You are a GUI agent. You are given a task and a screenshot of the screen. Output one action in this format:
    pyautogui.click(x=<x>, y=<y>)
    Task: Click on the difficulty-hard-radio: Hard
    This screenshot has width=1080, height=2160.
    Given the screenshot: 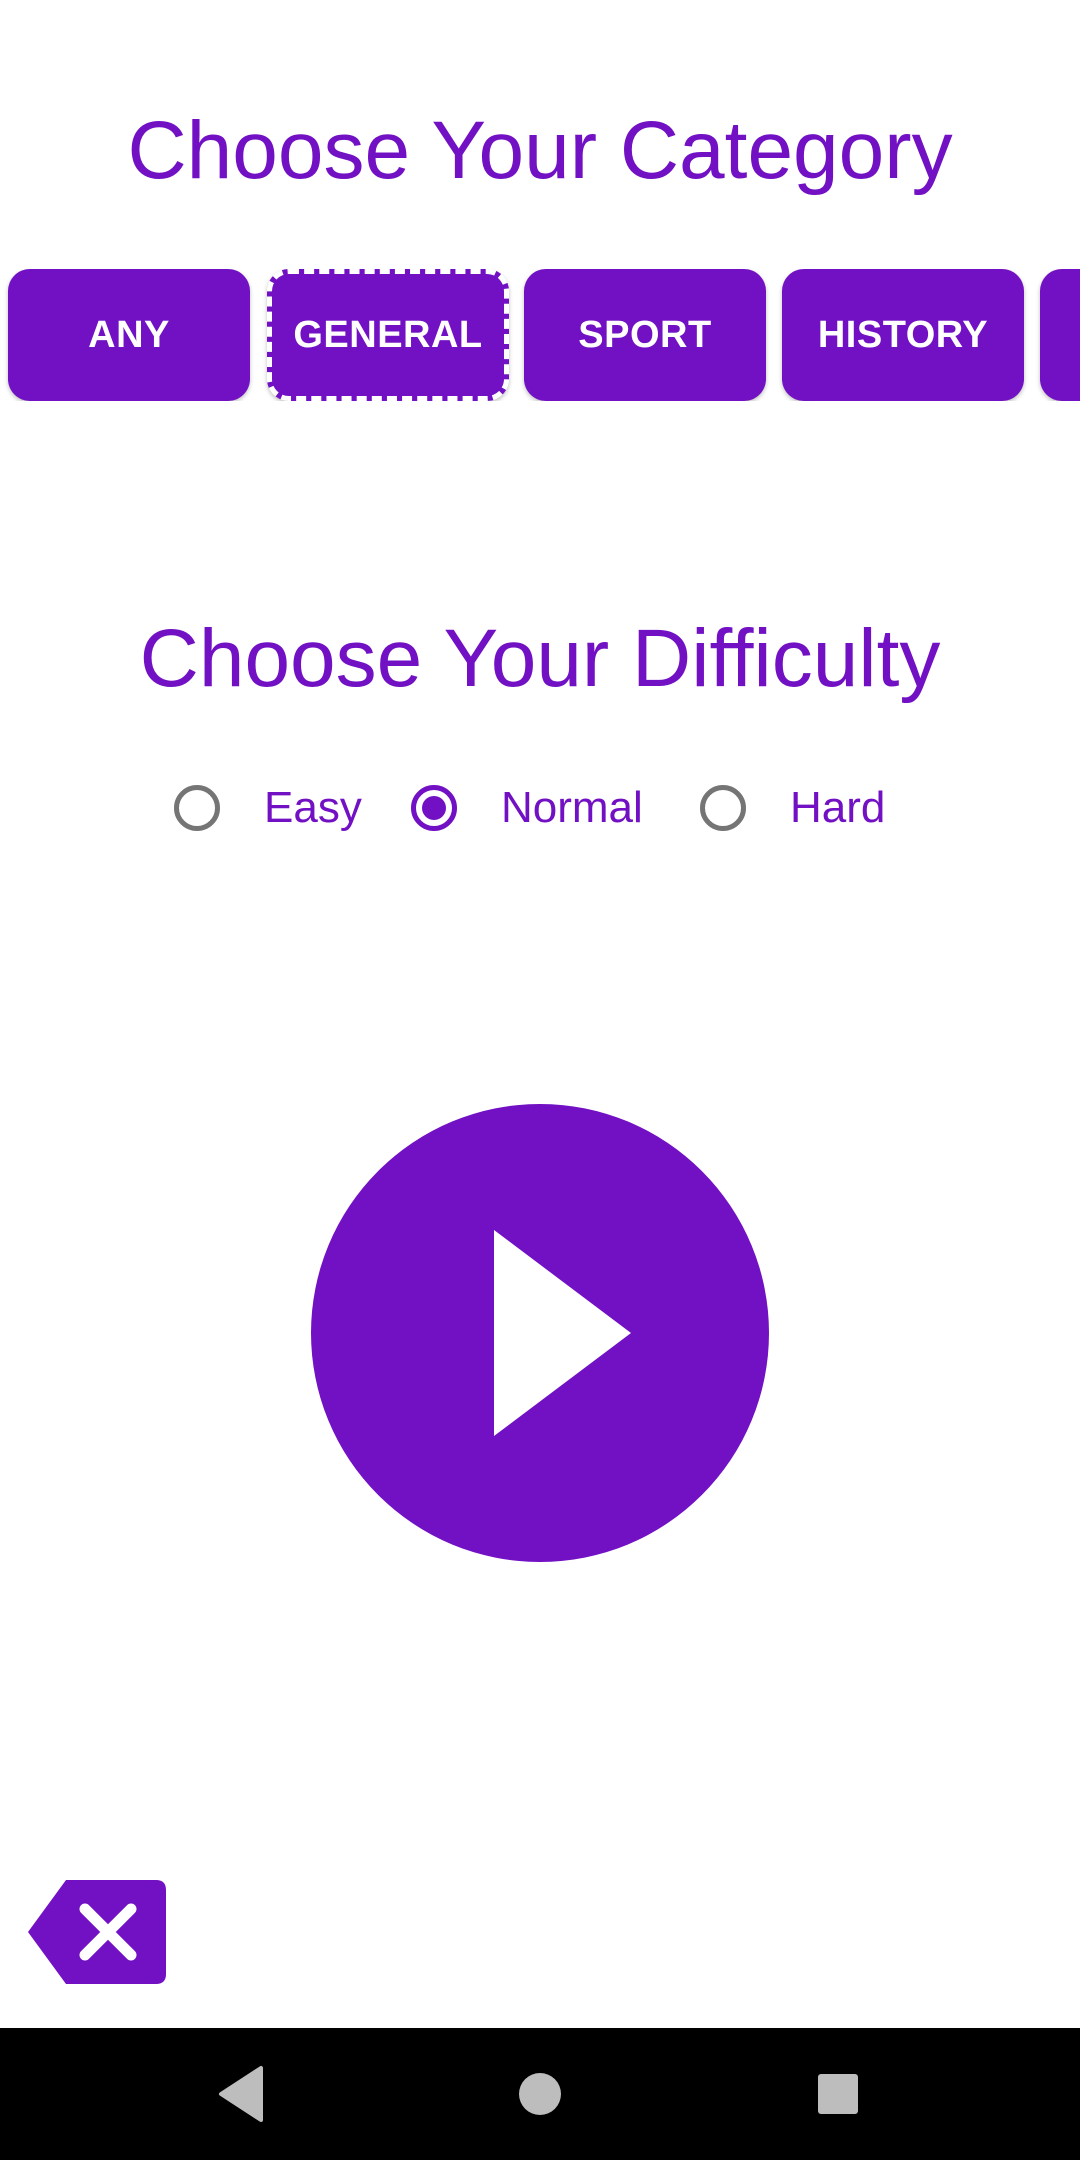 What is the action you would take?
    pyautogui.click(x=792, y=808)
    